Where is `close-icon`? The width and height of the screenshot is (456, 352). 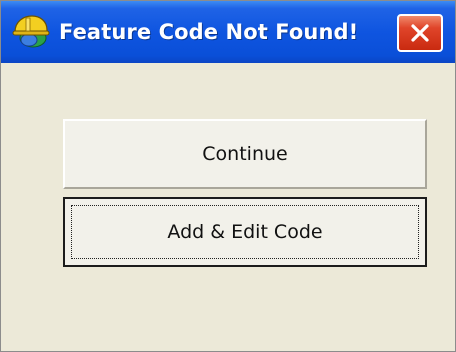 close-icon is located at coordinates (420, 33).